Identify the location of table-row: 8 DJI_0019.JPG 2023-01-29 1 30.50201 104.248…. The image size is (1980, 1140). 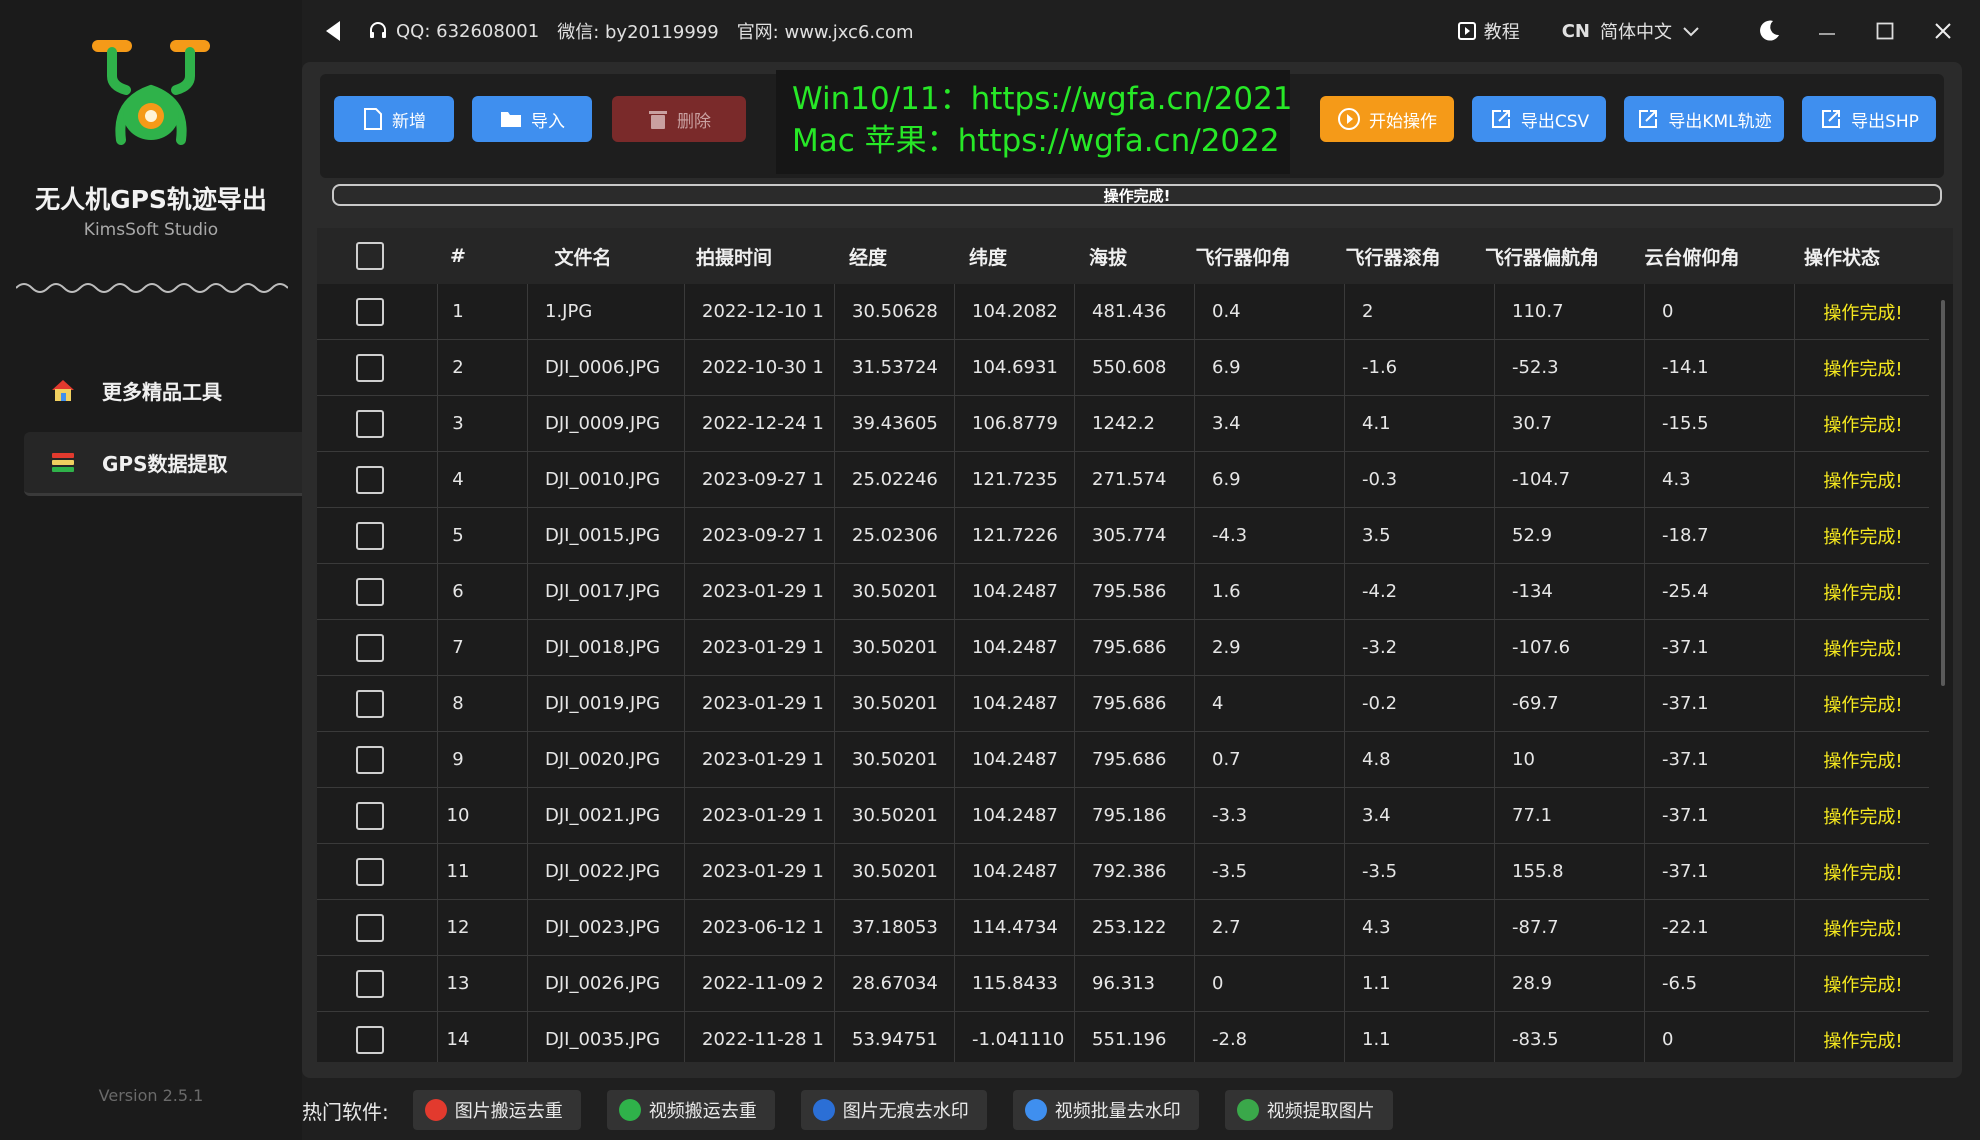
(1123, 704).